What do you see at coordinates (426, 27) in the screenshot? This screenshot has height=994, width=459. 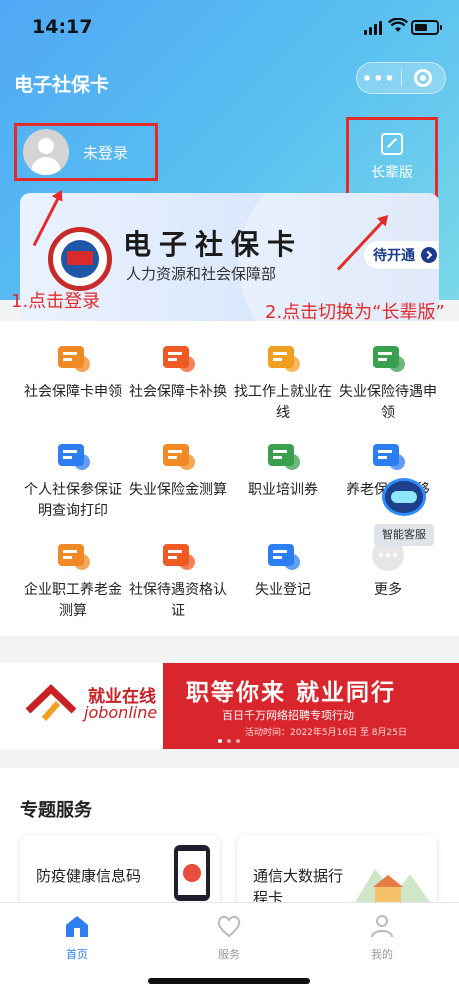 I see `battery-icon` at bounding box center [426, 27].